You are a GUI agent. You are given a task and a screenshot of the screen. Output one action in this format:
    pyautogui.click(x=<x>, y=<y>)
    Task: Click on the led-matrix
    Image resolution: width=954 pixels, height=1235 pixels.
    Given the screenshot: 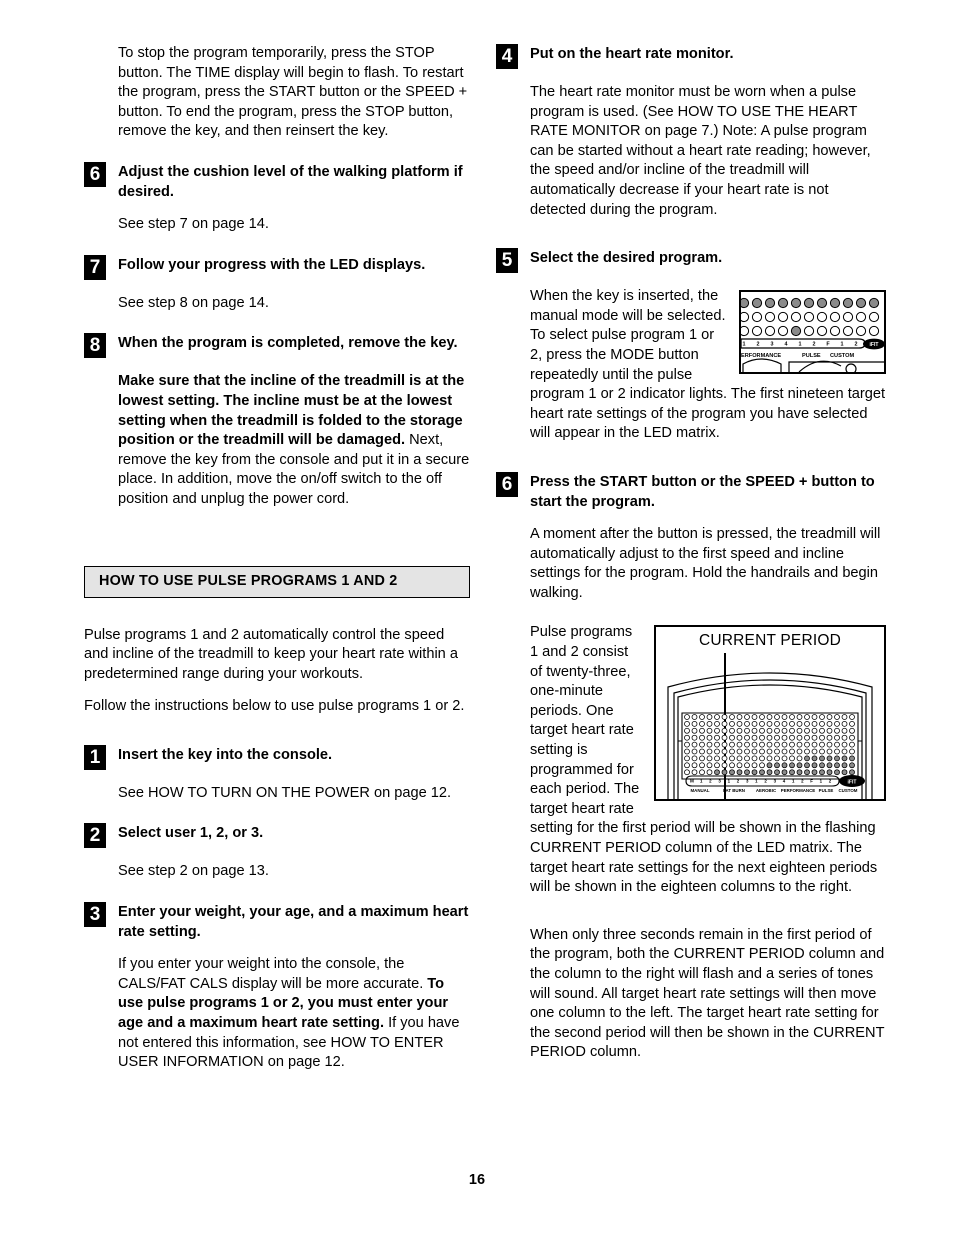 What is the action you would take?
    pyautogui.click(x=769, y=745)
    